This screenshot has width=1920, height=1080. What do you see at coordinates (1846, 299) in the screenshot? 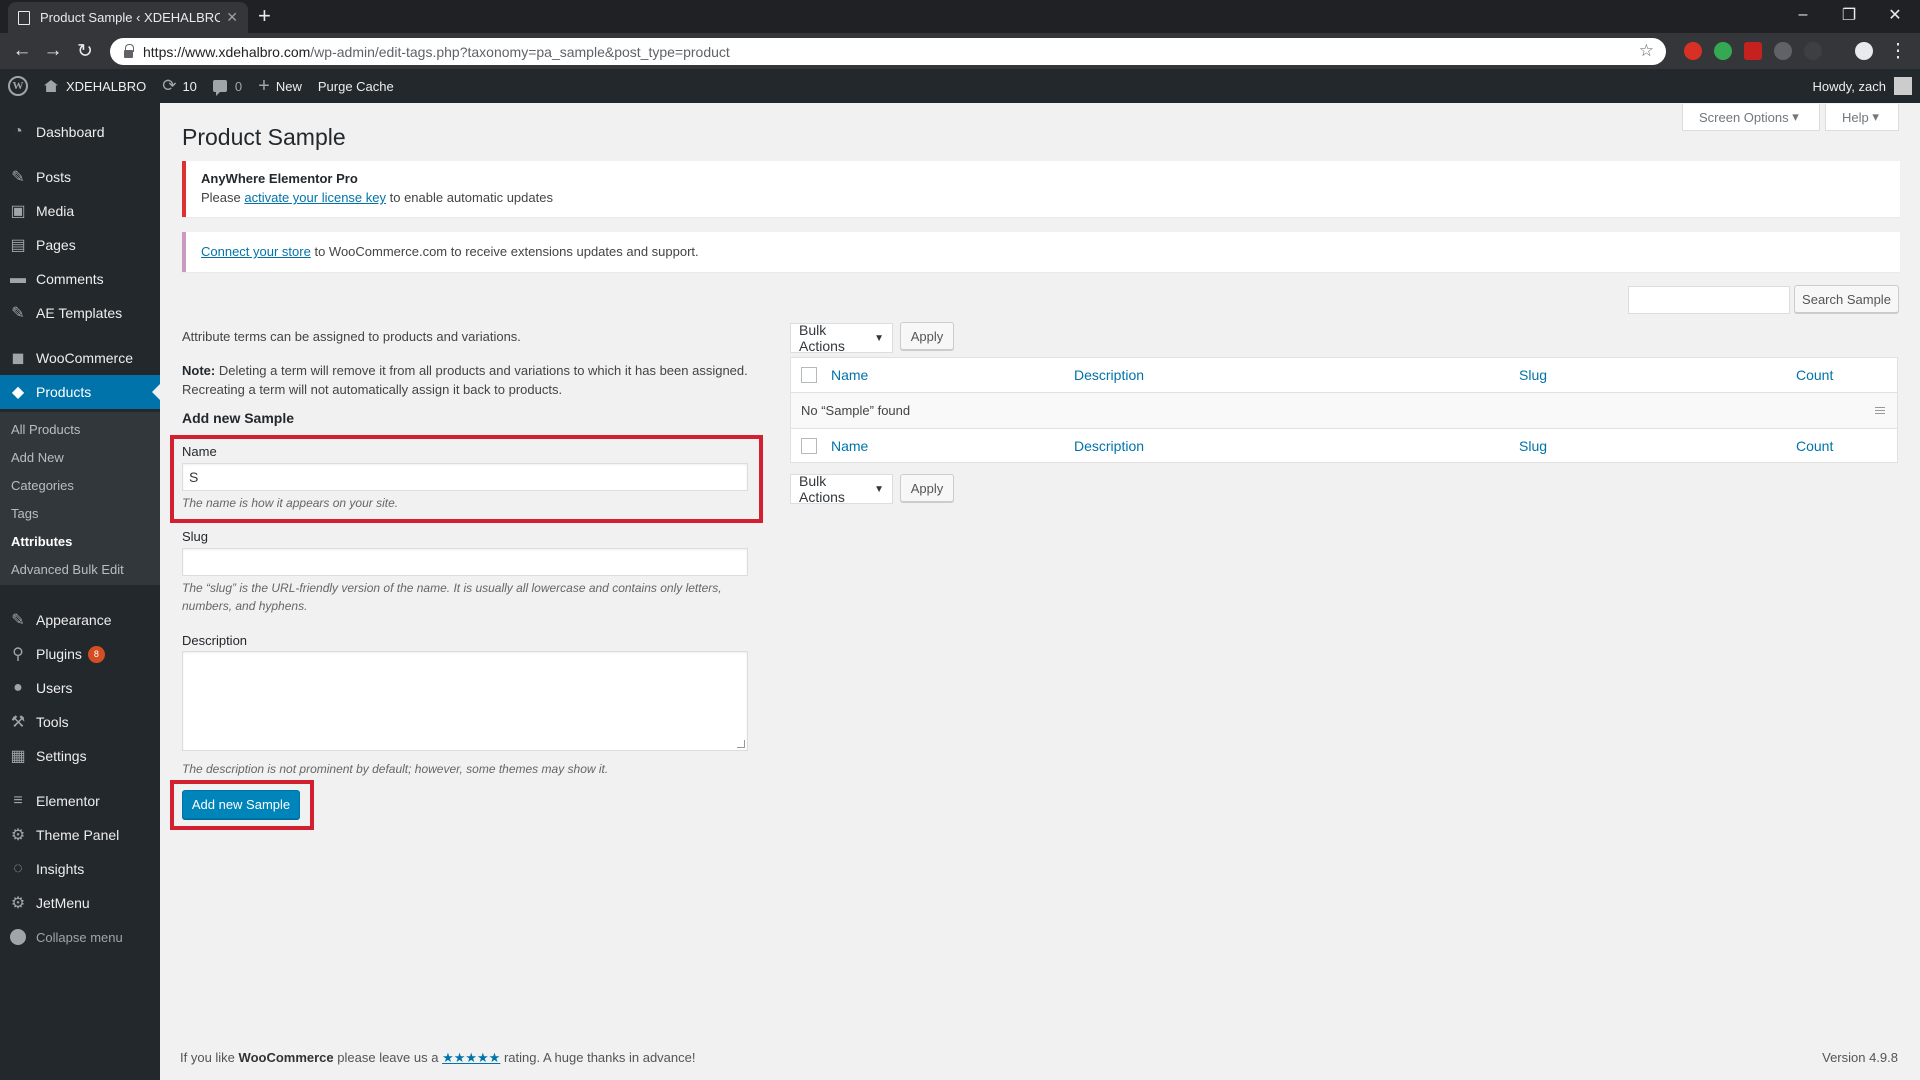
I see `search-sample-button: Search Sample` at bounding box center [1846, 299].